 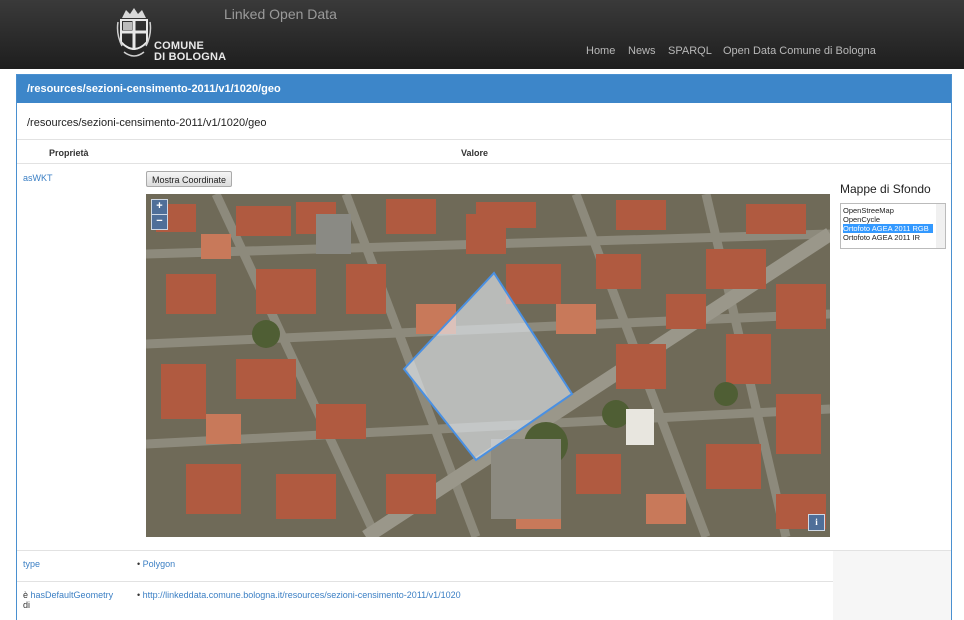 What do you see at coordinates (888, 219) in the screenshot?
I see `layer-option-opencycle: OpenCycle` at bounding box center [888, 219].